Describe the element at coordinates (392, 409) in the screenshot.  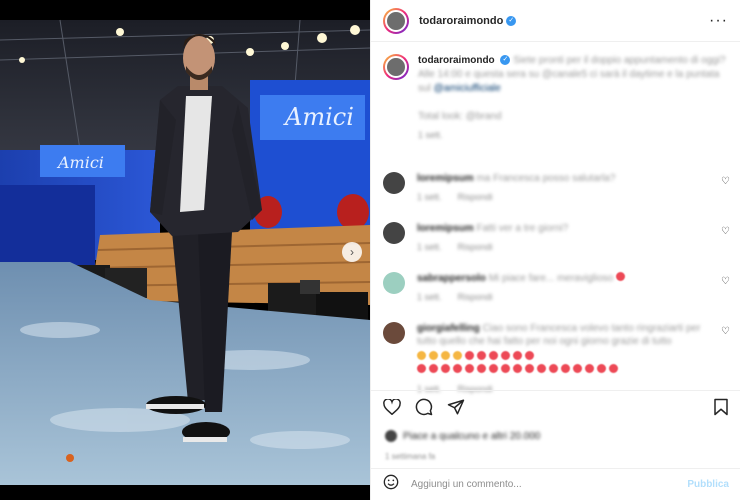
I see `like-heart-icon` at that location.